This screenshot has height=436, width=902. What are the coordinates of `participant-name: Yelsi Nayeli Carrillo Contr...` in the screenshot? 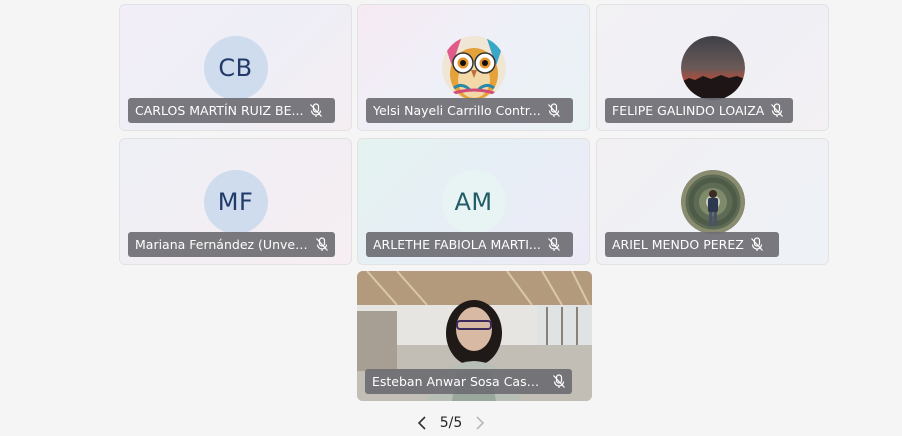 It's located at (457, 110).